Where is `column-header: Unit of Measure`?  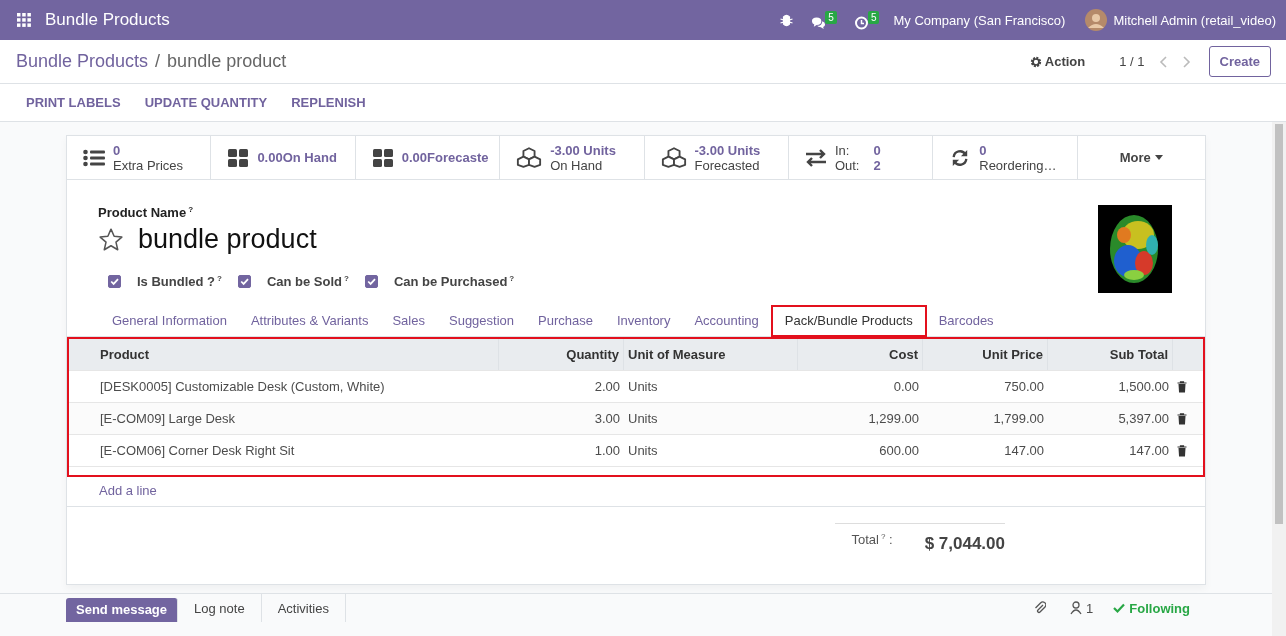
column-header: Unit of Measure is located at coordinates (711, 354).